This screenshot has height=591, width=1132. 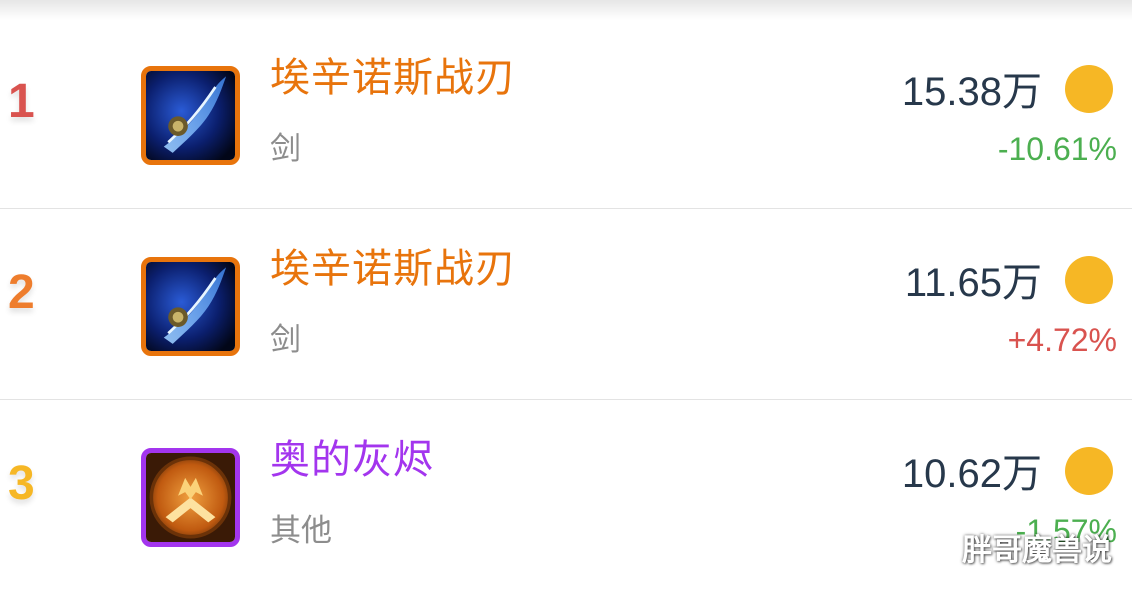 I want to click on item-price: 11.65万, so click(x=973, y=283).